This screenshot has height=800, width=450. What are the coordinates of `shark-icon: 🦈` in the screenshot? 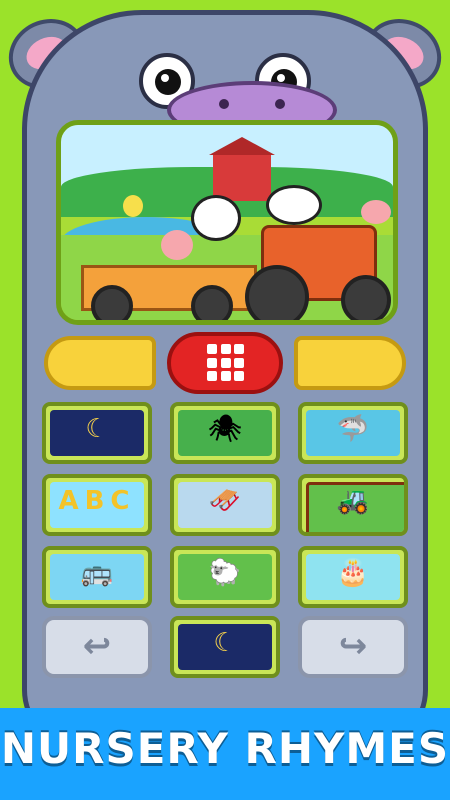 It's located at (353, 429).